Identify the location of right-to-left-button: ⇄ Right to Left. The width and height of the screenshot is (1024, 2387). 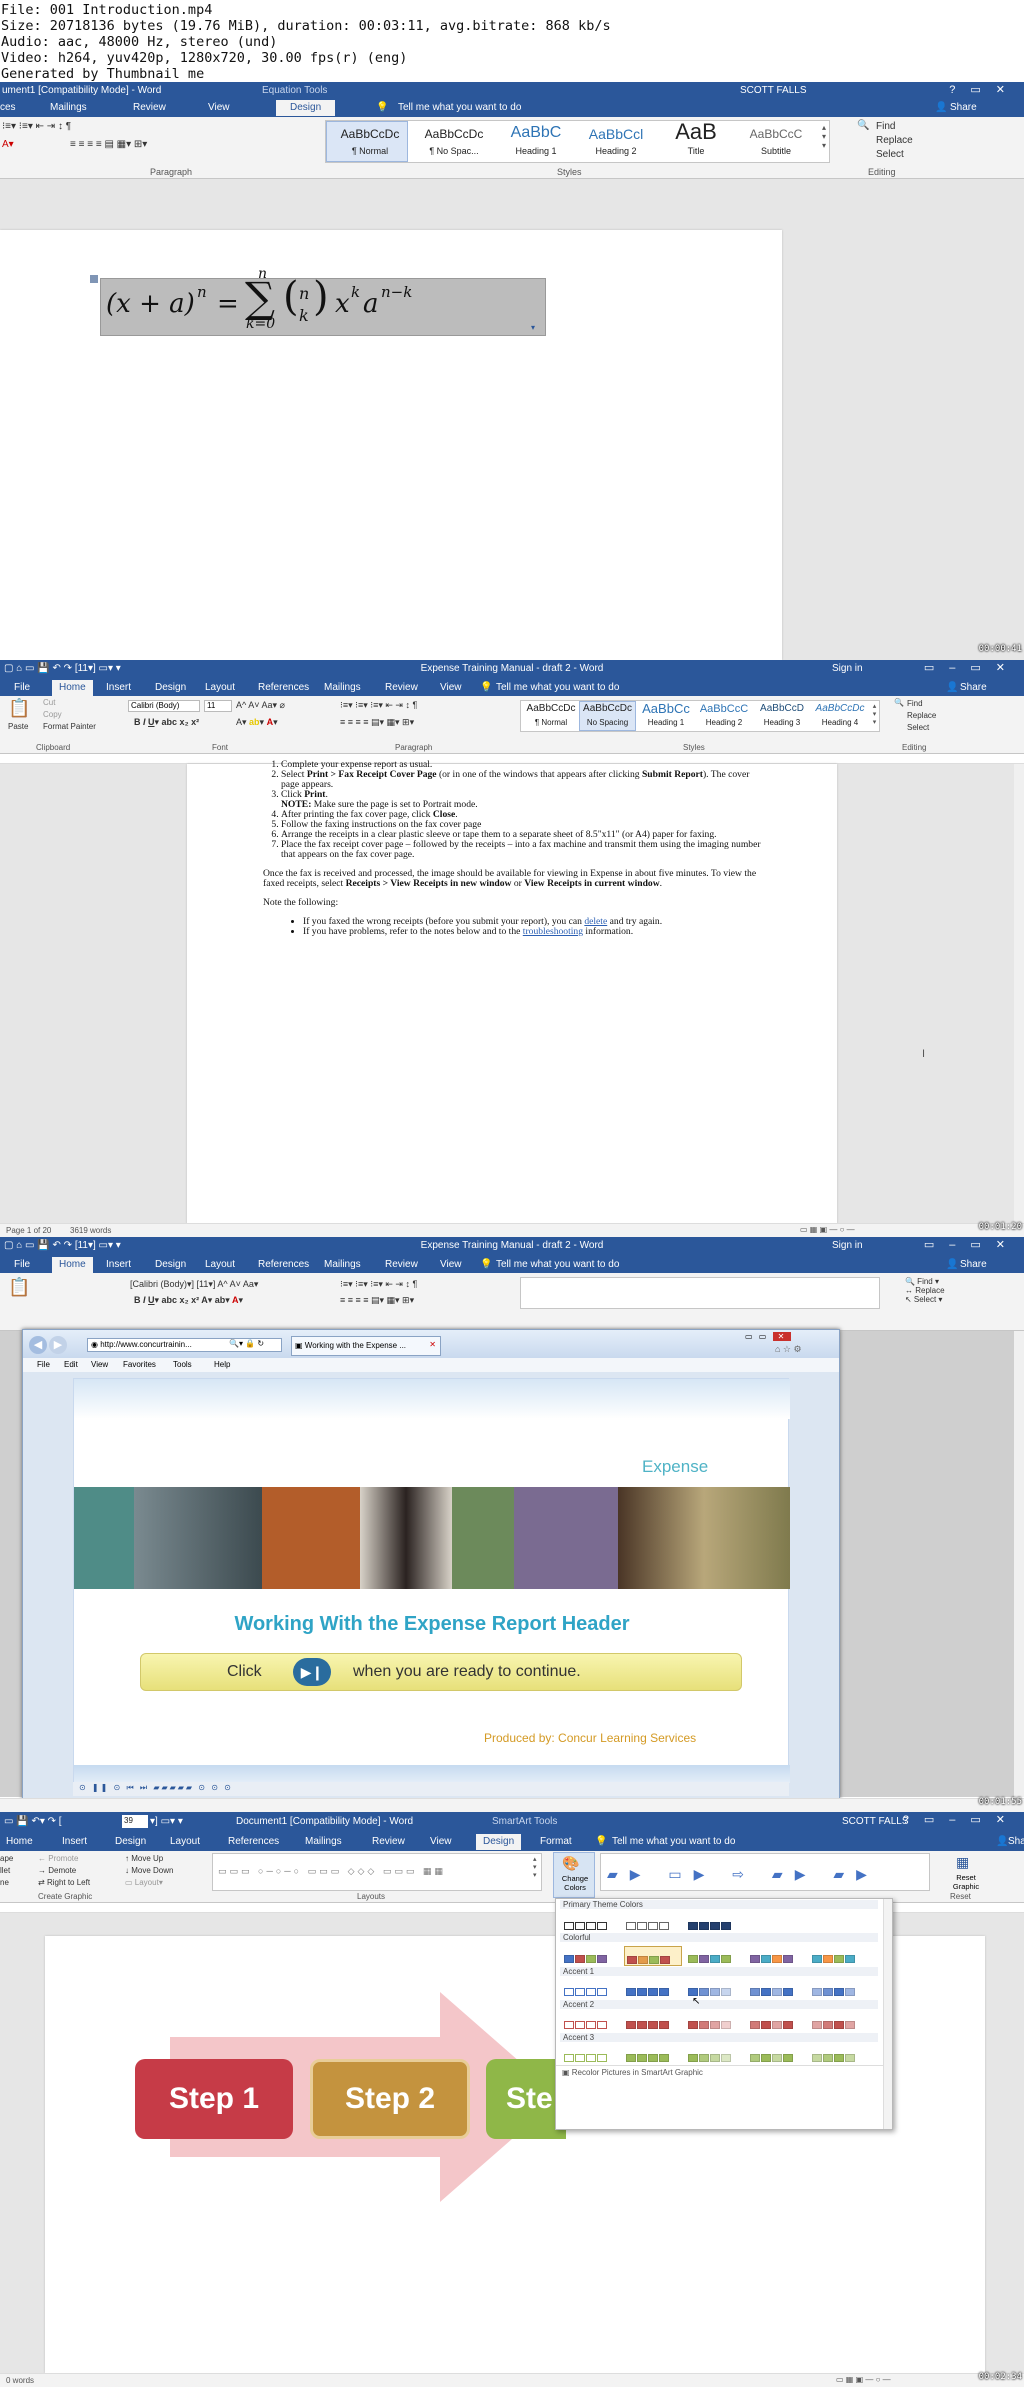
(64, 1882).